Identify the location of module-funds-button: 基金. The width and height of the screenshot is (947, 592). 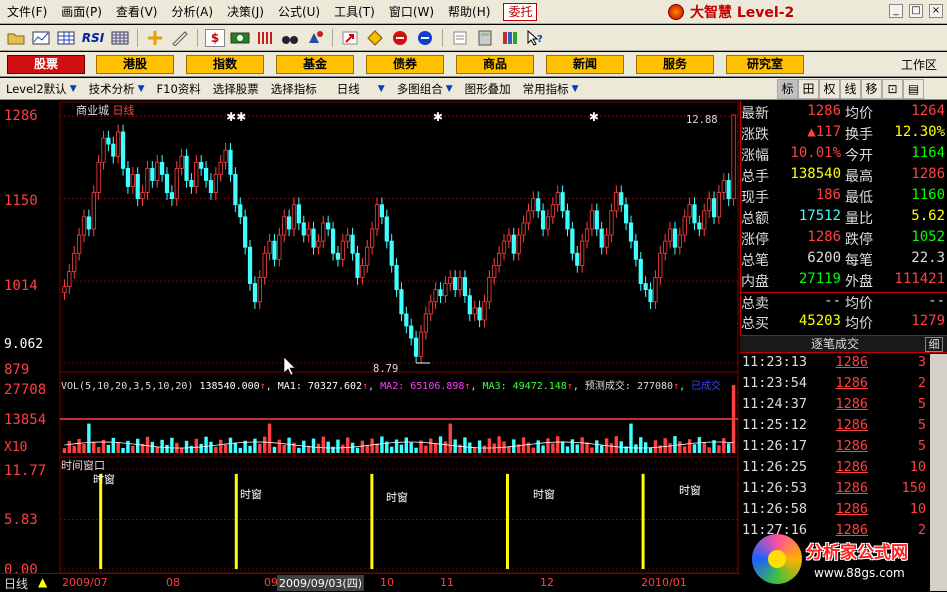
(315, 64).